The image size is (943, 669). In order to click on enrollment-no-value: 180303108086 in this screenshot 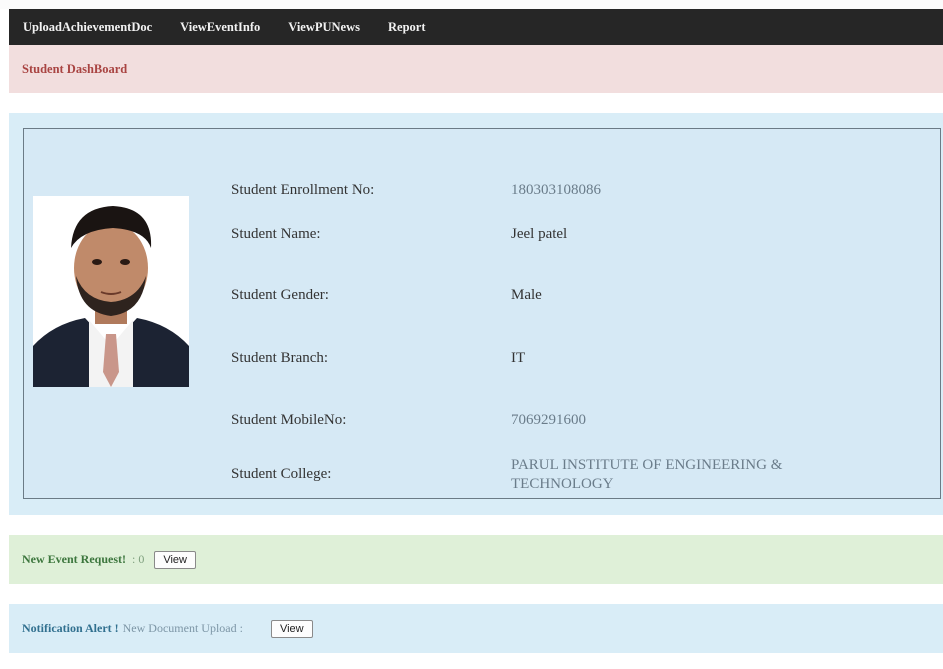, I will do `click(556, 190)`.